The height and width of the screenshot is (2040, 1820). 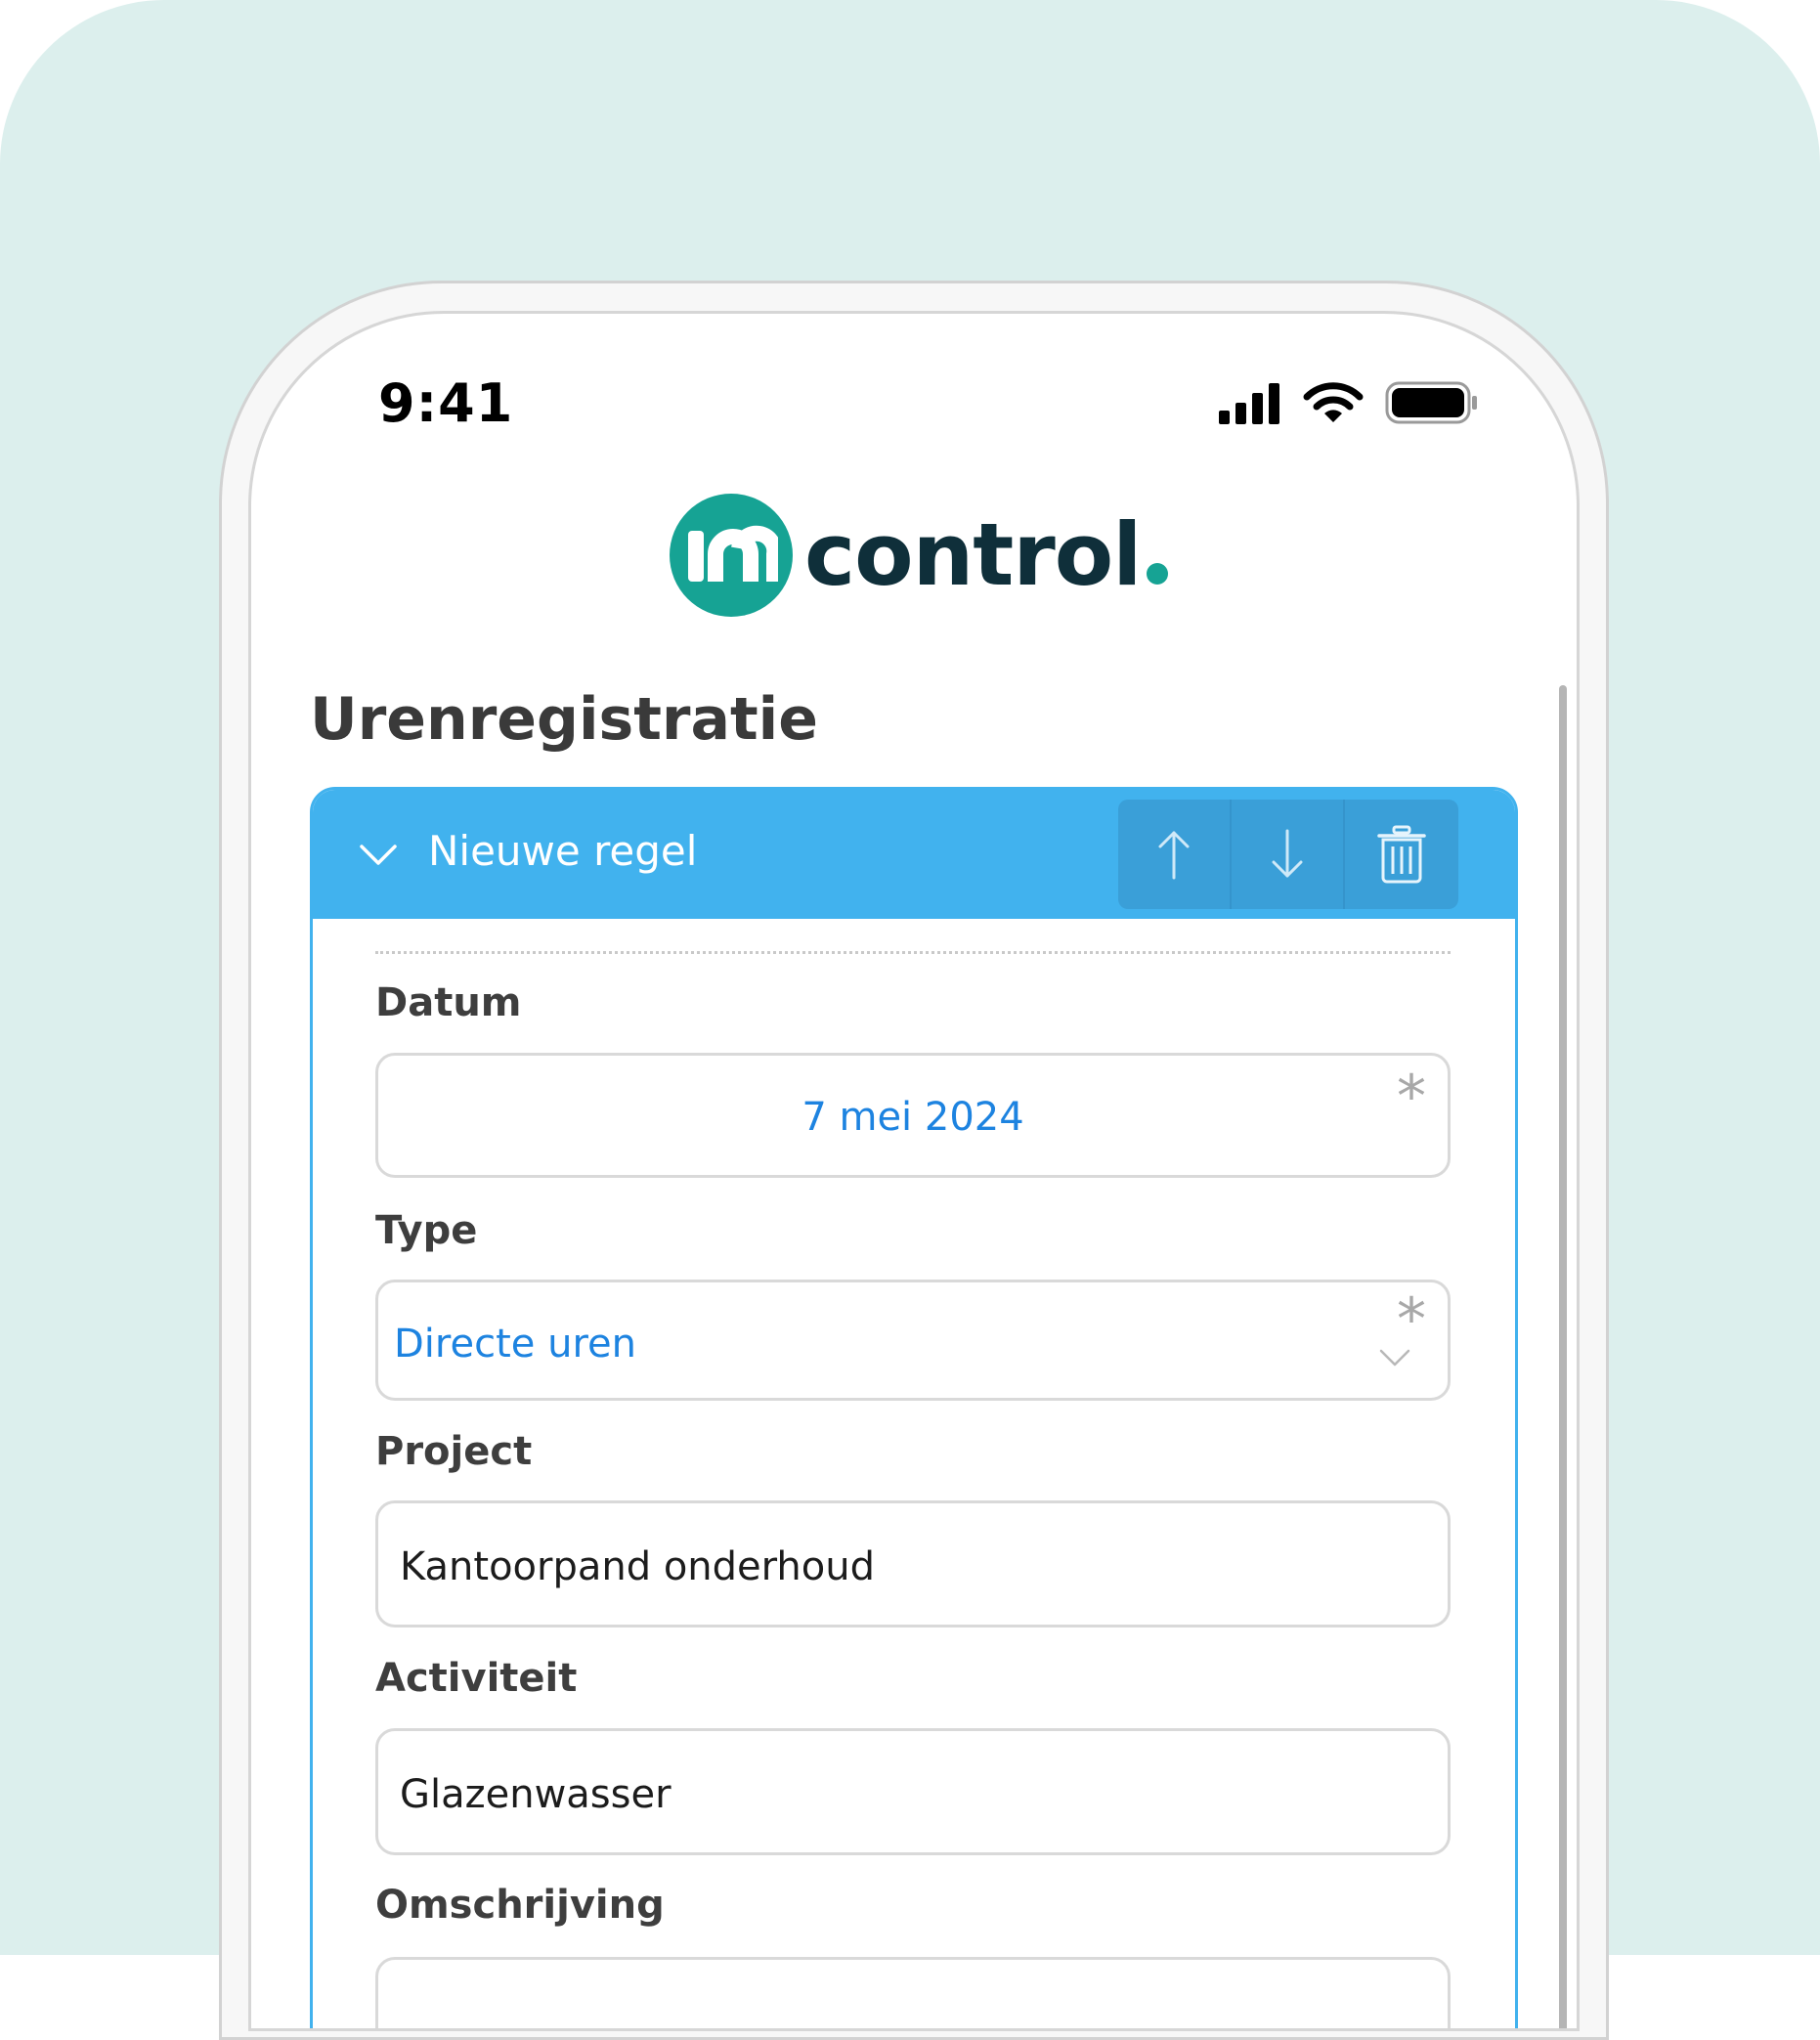 I want to click on logo-text: control, so click(x=986, y=555).